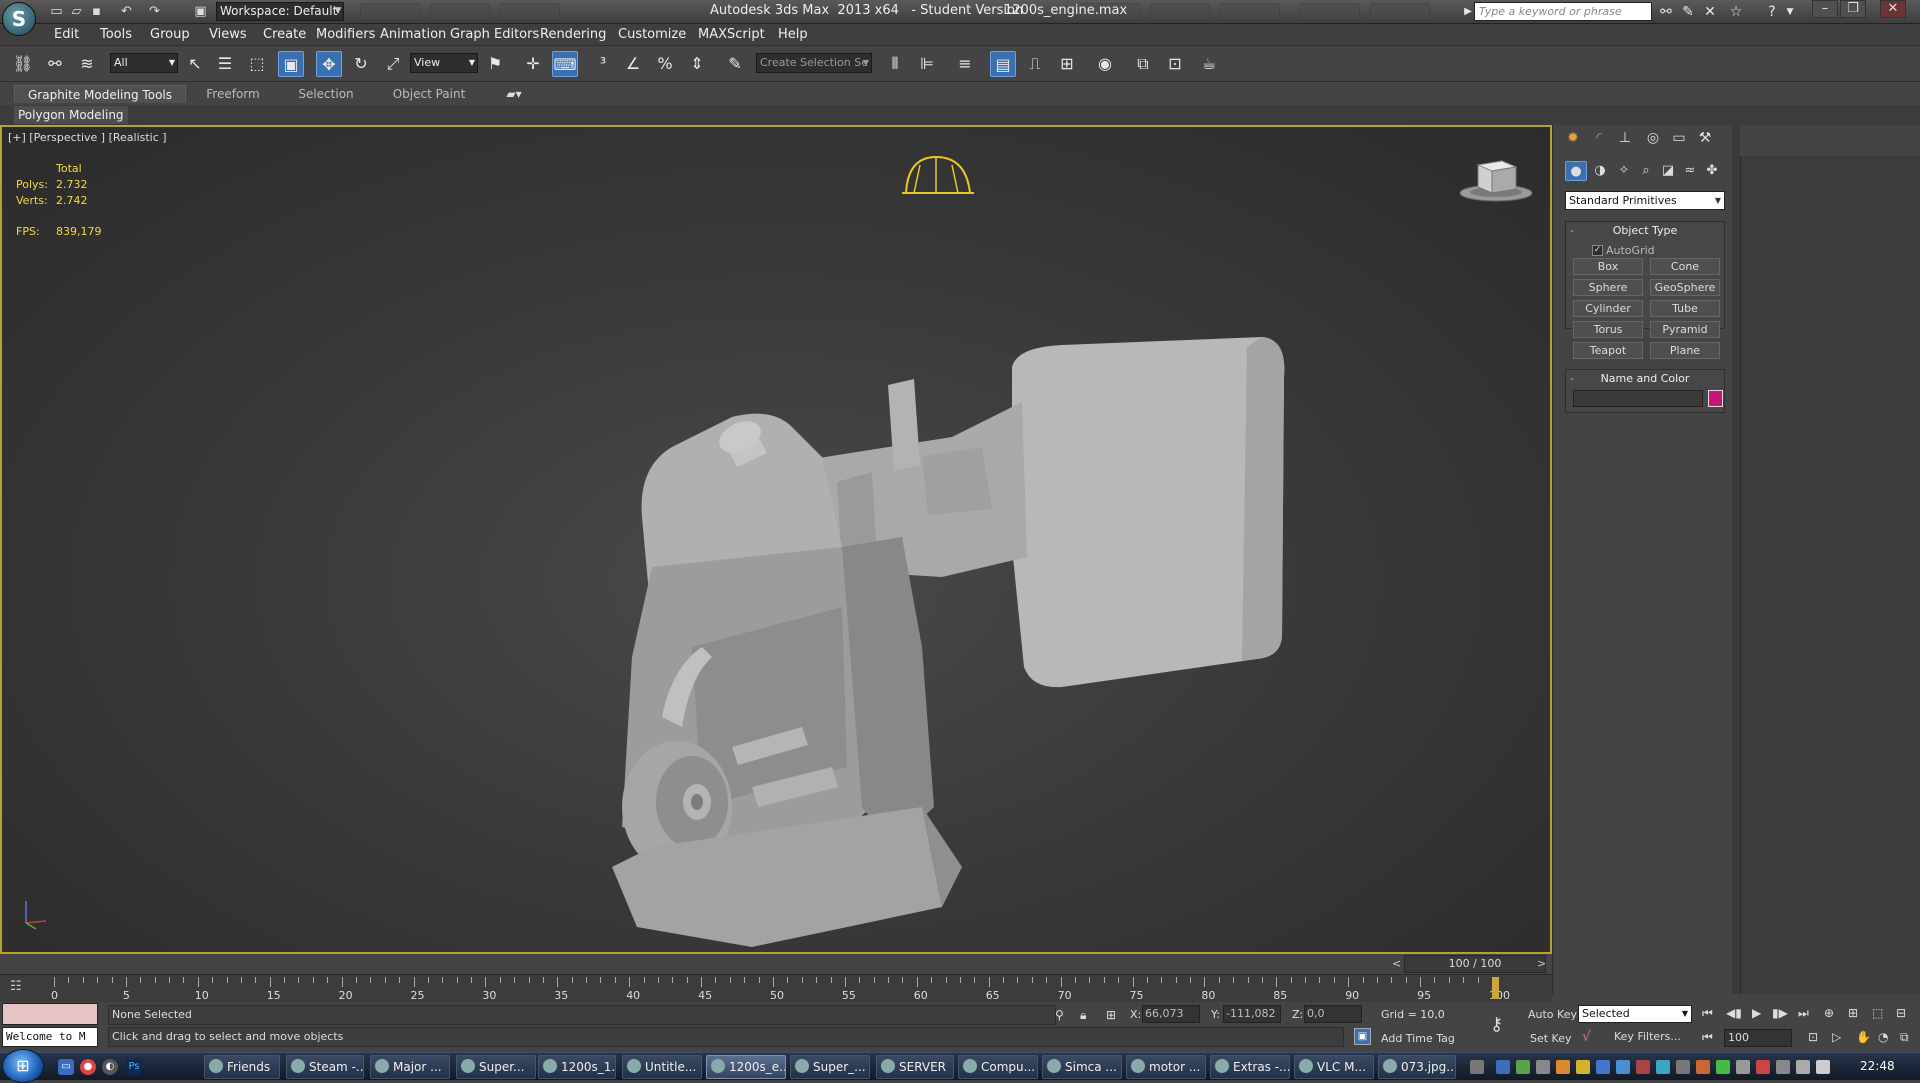 This screenshot has height=1083, width=1920. Describe the element at coordinates (1551, 1038) in the screenshot. I see `set-key-button: Set Key` at that location.